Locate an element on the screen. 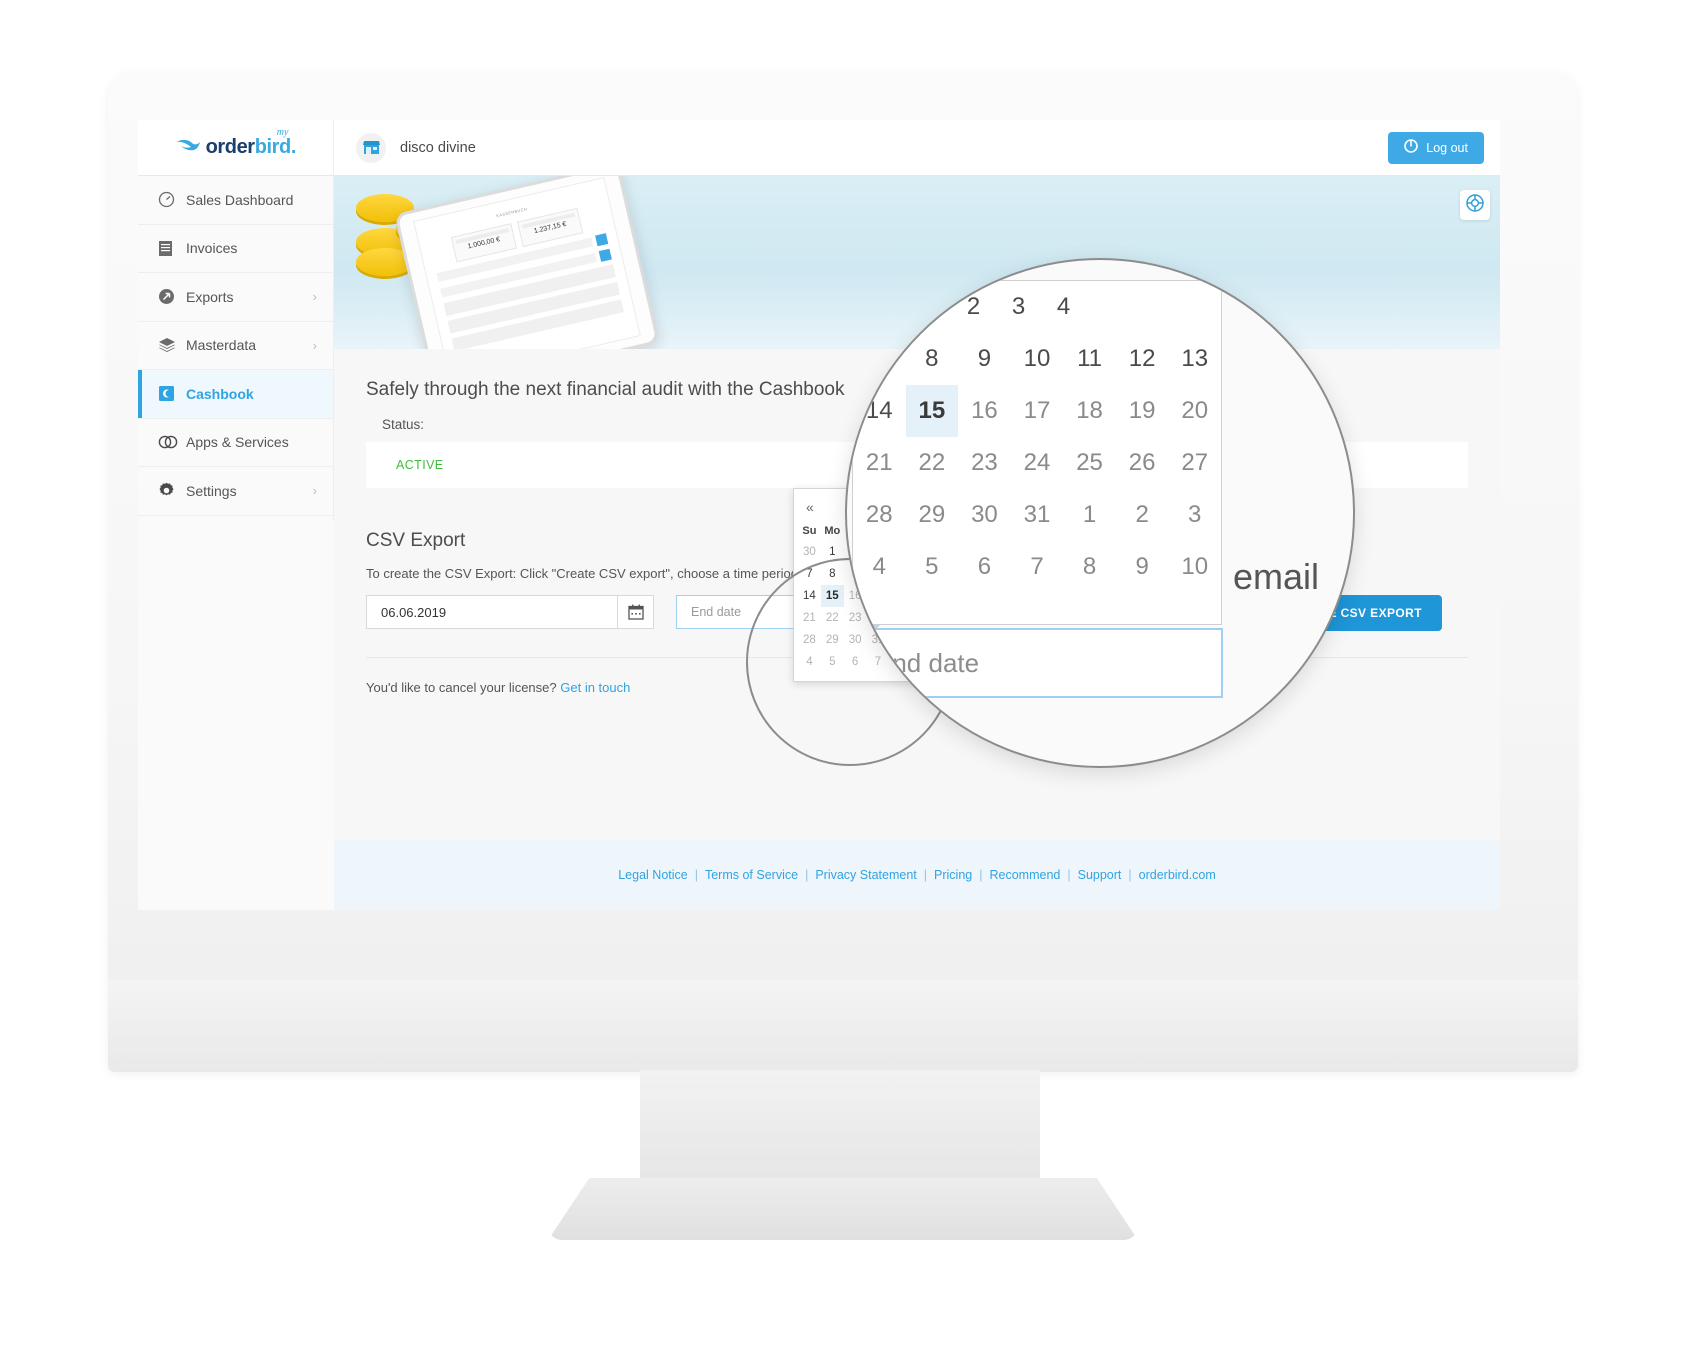 The image size is (1686, 1368). magnified-week-row: 21 22 23 24 25 26 27 is located at coordinates (1037, 463).